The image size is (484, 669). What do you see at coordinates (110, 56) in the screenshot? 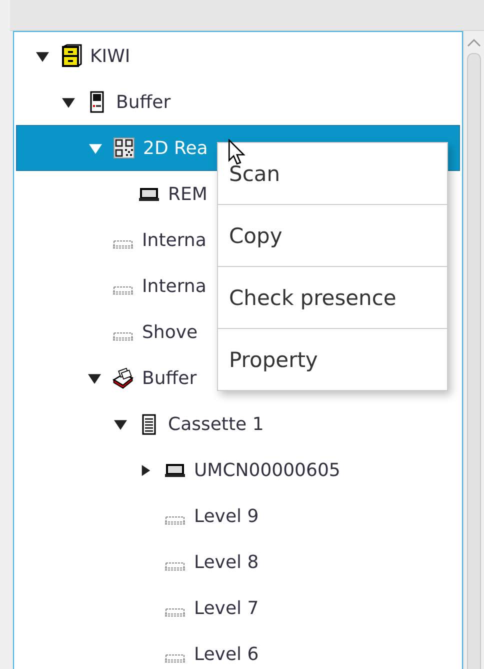
I see `tree-item-label: KIWI` at bounding box center [110, 56].